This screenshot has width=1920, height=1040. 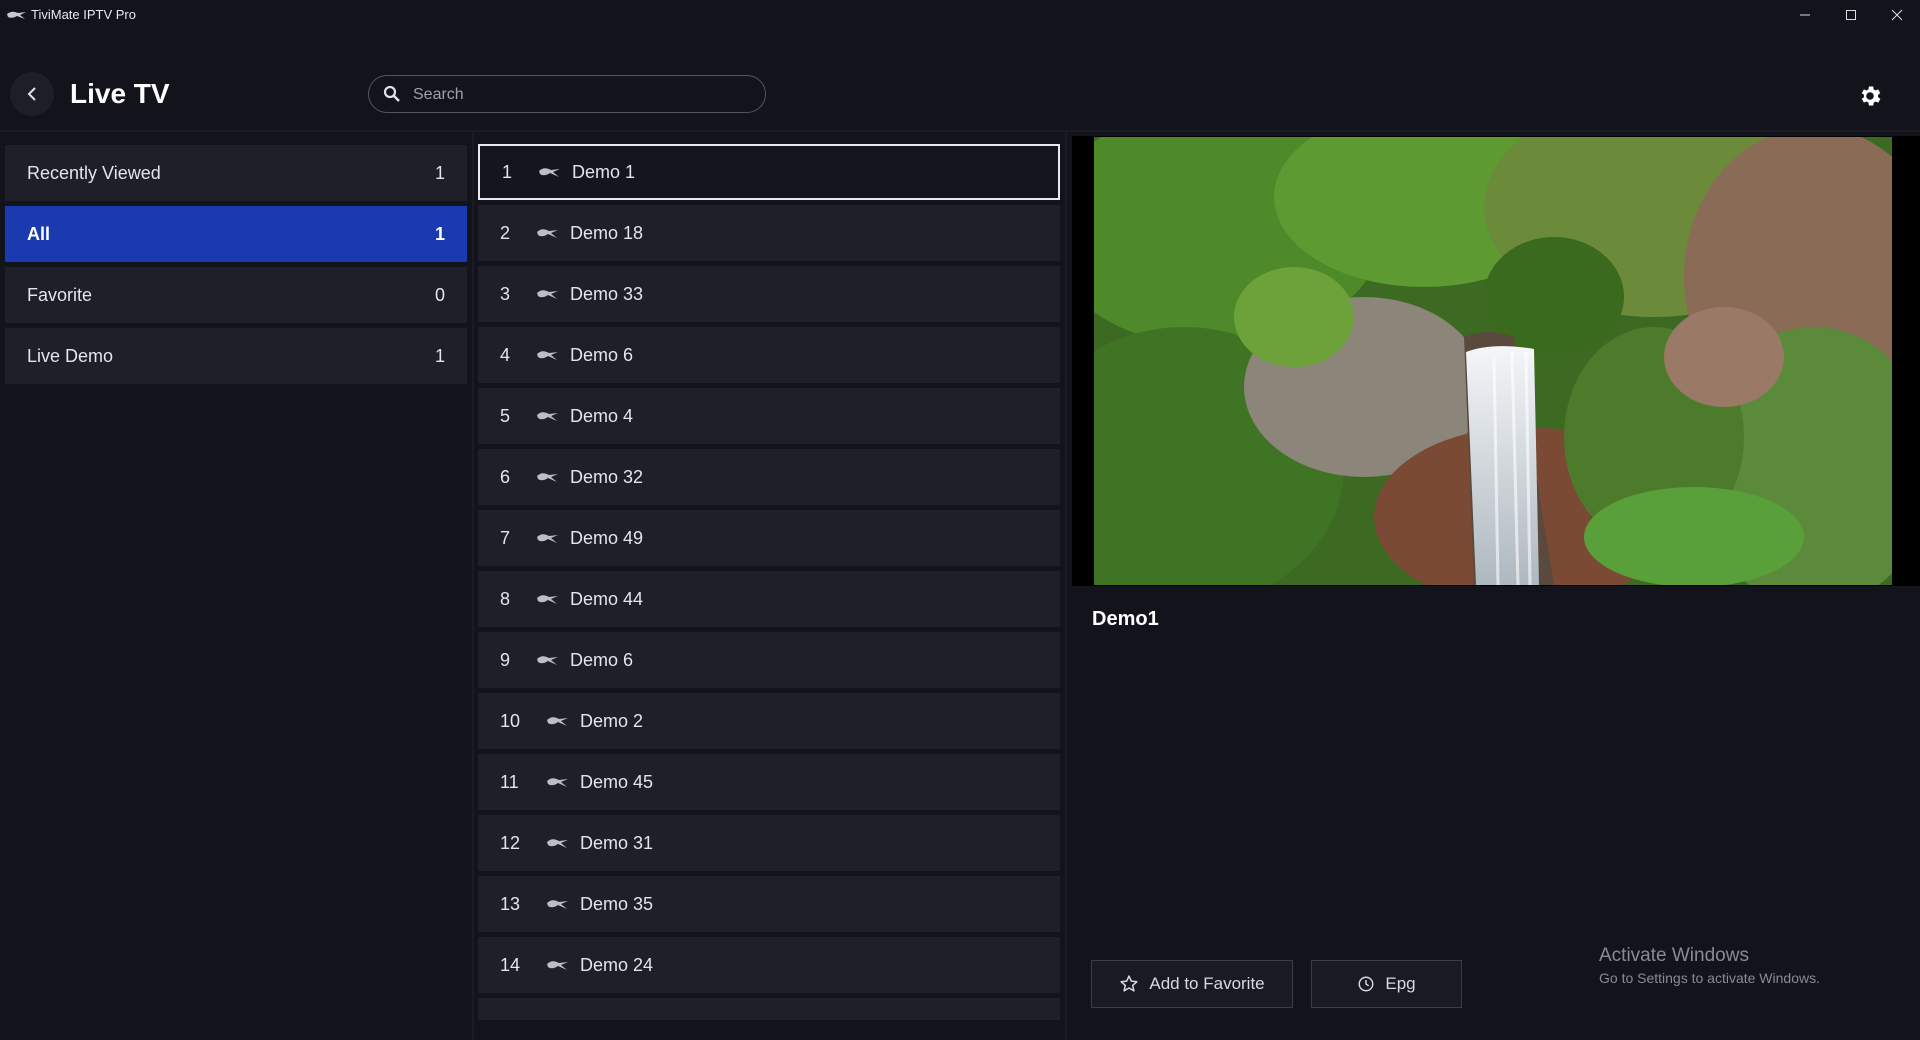 I want to click on channel-number: 12, so click(x=510, y=842).